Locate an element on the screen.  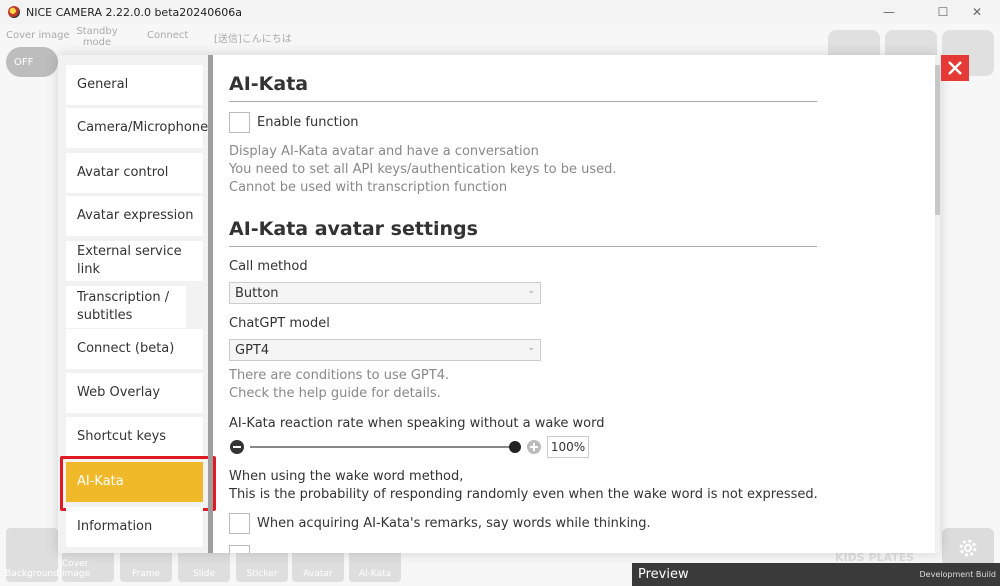
chatgpt-model-label: ChatGPT model is located at coordinates (279, 323).